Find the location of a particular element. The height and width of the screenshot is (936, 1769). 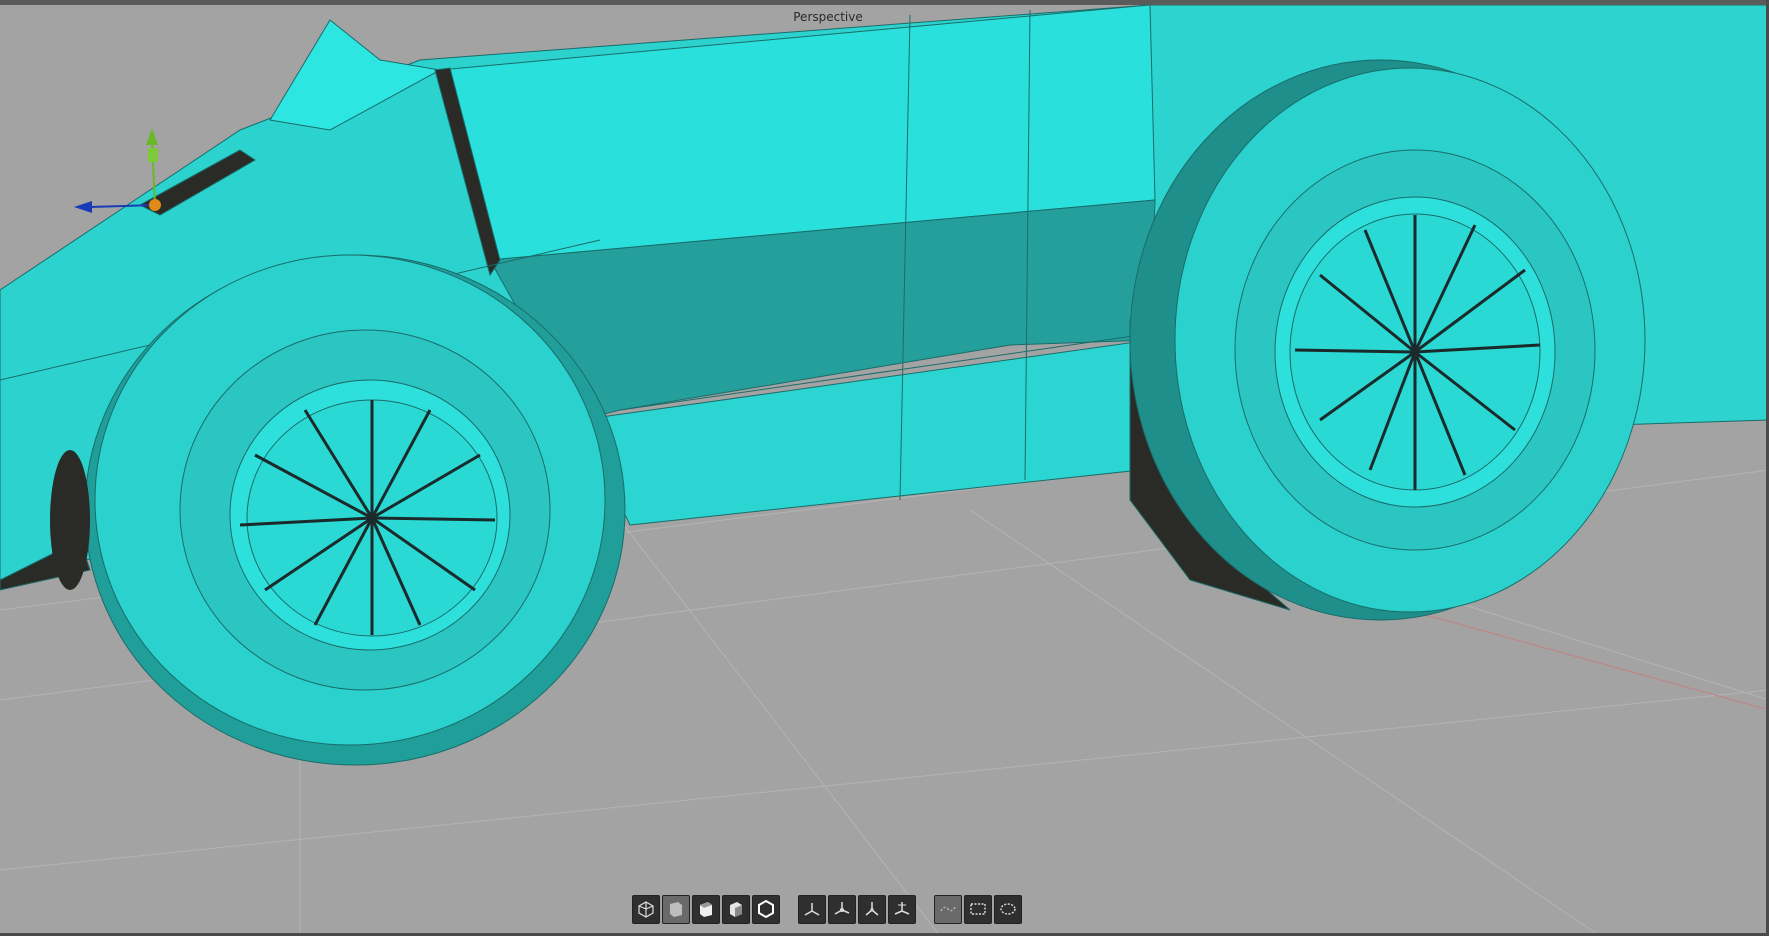

shaded-mode-button is located at coordinates (676, 909).